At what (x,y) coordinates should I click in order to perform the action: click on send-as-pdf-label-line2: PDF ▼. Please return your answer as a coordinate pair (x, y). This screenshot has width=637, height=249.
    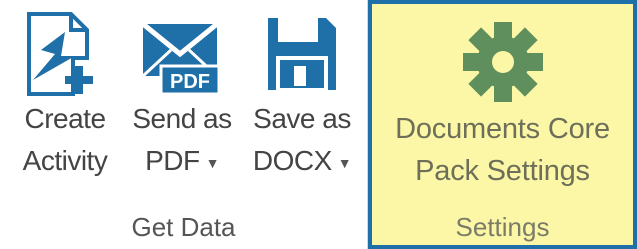
    Looking at the image, I should click on (182, 162).